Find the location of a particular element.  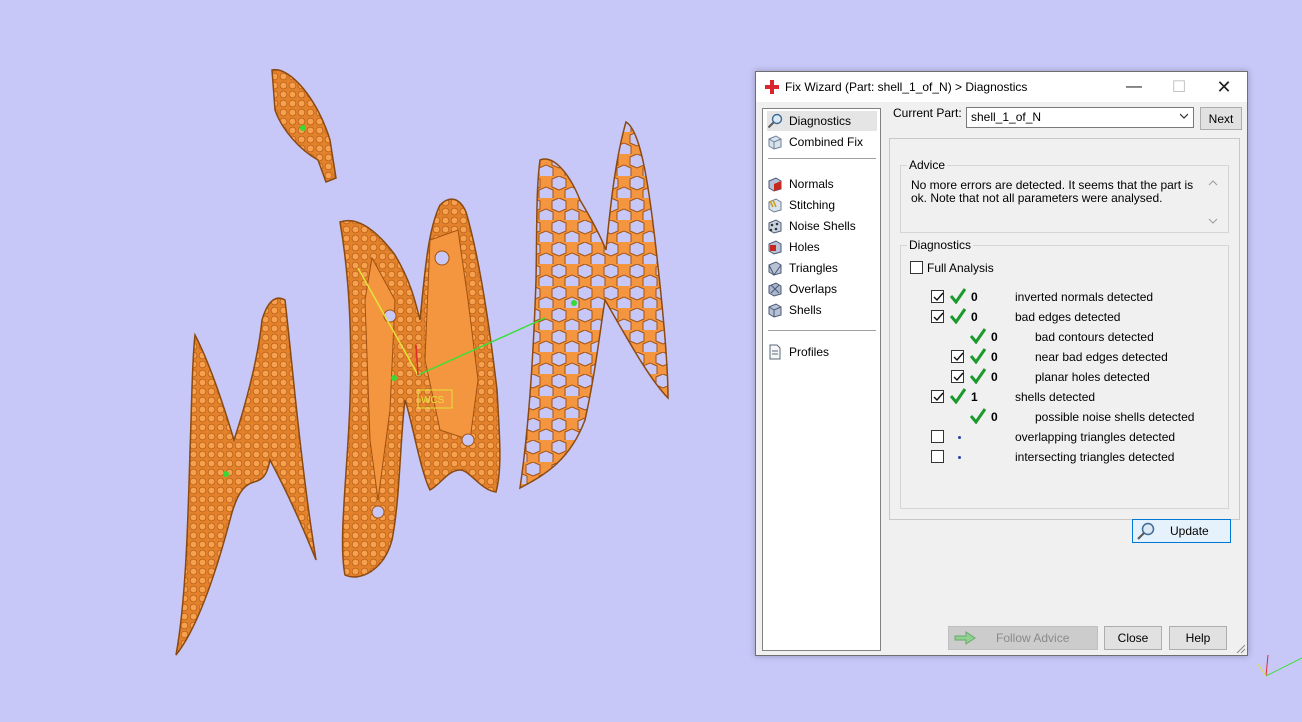

overlaps-icon is located at coordinates (775, 289).